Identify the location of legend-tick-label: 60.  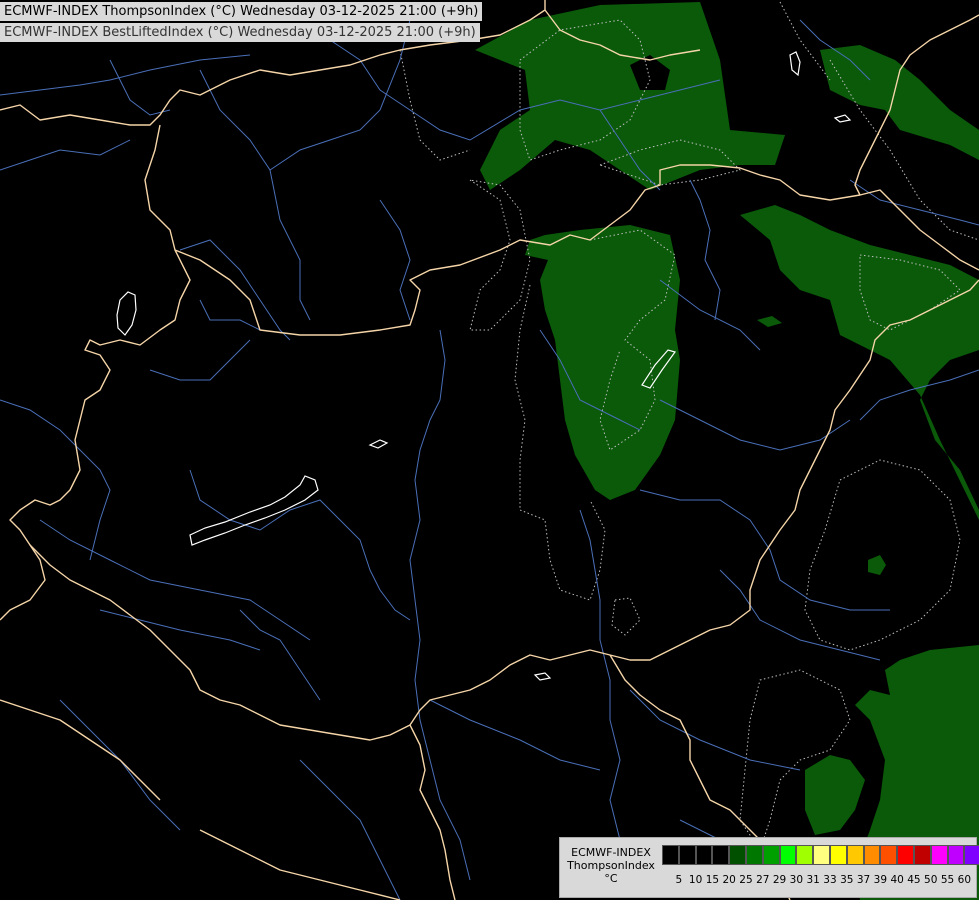
(964, 880).